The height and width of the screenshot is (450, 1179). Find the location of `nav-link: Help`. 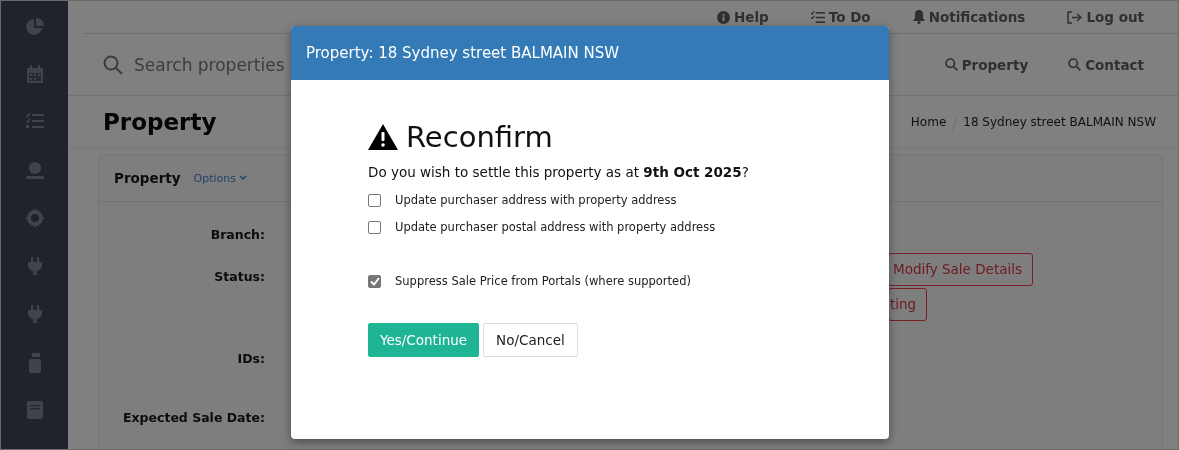

nav-link: Help is located at coordinates (743, 17).